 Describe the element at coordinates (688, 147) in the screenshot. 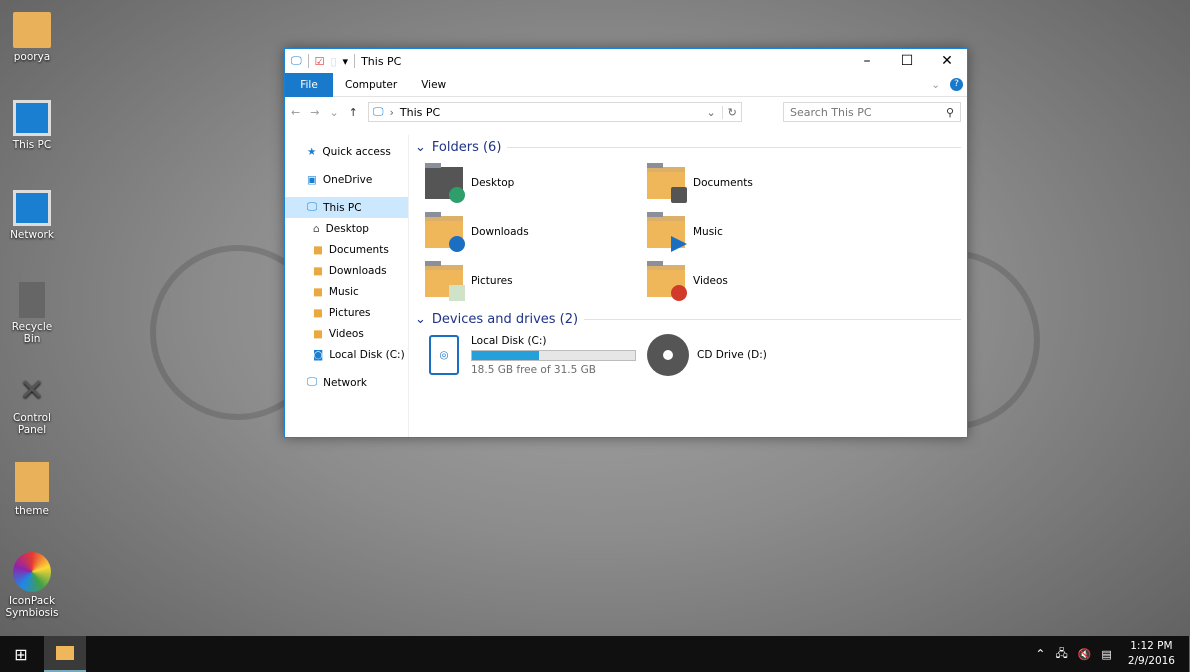

I see `folders-group-header: ⌄ Folders (6)` at that location.